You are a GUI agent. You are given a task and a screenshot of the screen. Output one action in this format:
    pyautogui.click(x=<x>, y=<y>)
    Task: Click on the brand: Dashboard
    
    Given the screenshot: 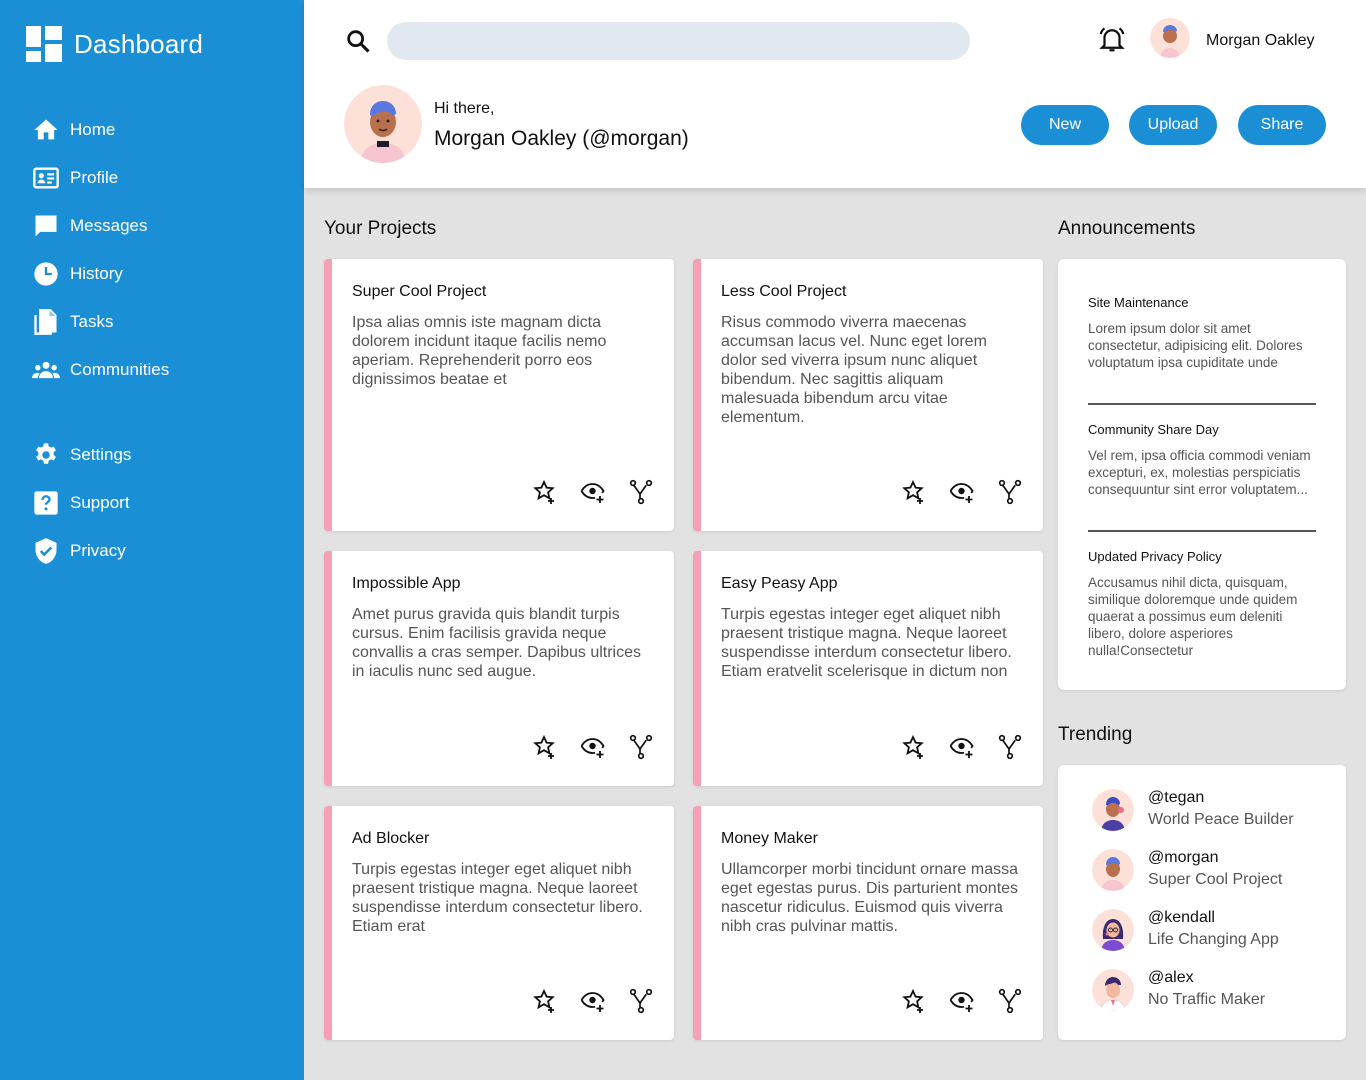 What is the action you would take?
    pyautogui.click(x=114, y=44)
    